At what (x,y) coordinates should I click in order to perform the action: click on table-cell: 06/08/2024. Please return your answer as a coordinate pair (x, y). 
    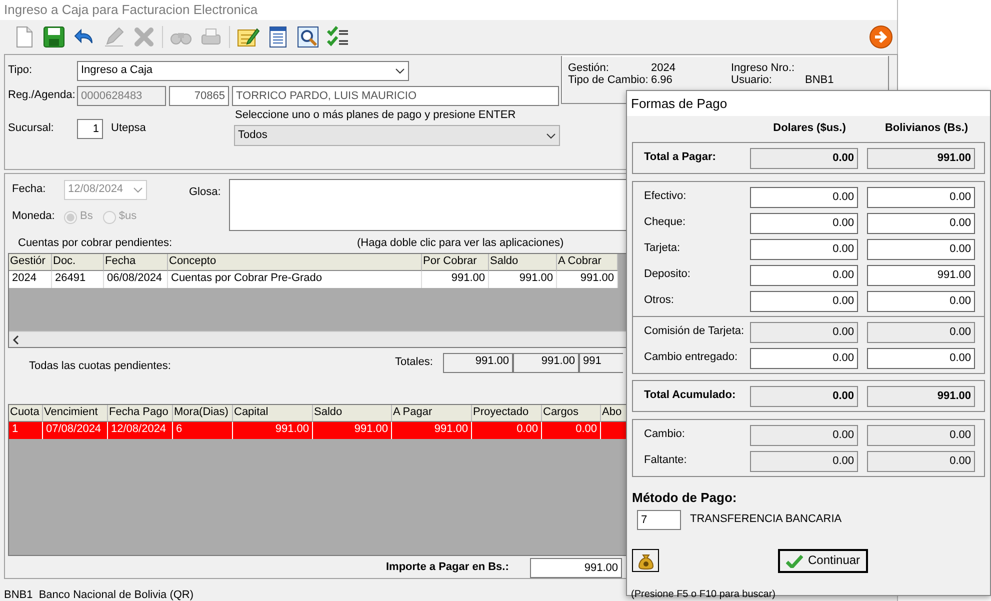
    Looking at the image, I should click on (136, 279).